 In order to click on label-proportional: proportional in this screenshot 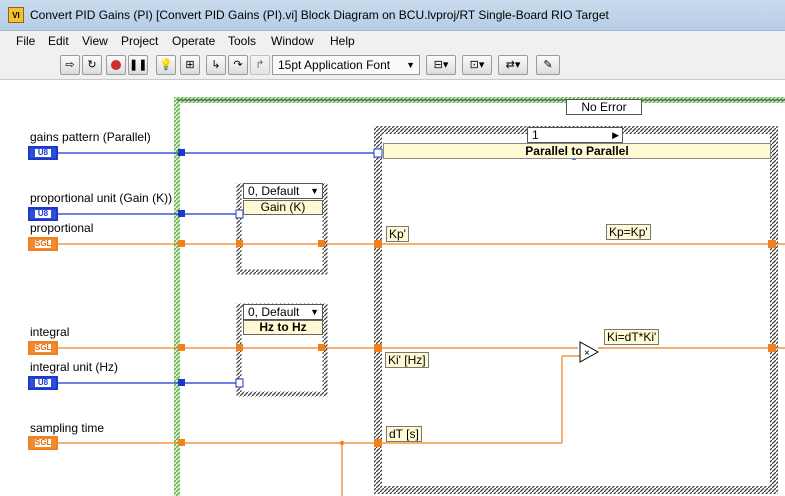, I will do `click(62, 228)`.